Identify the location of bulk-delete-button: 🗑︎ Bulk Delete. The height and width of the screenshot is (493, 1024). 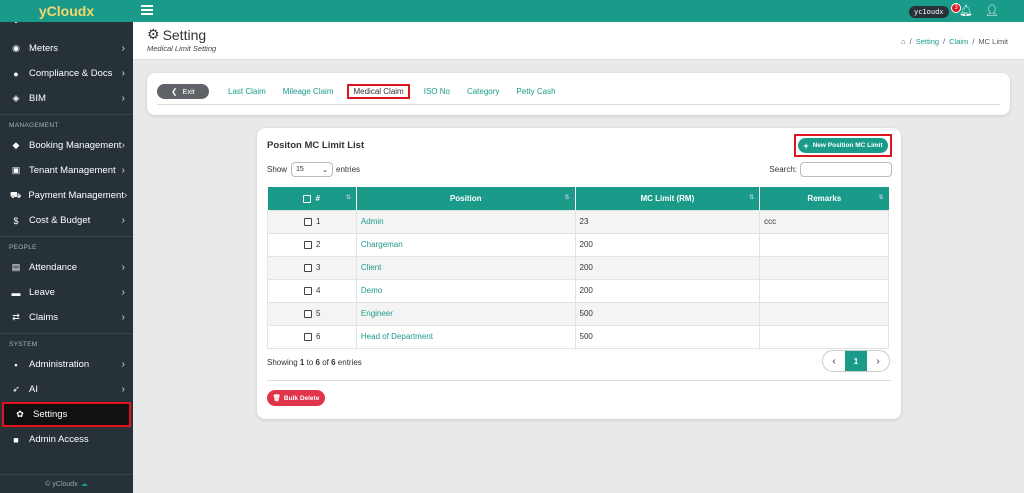
(296, 398).